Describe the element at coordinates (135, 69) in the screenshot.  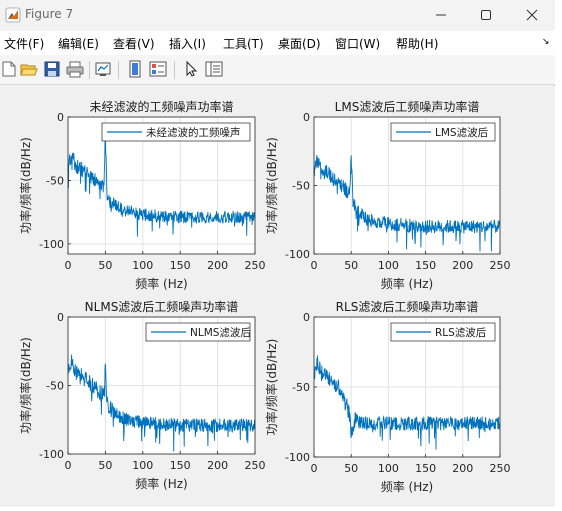
I see `hide-plot-tools-icon` at that location.